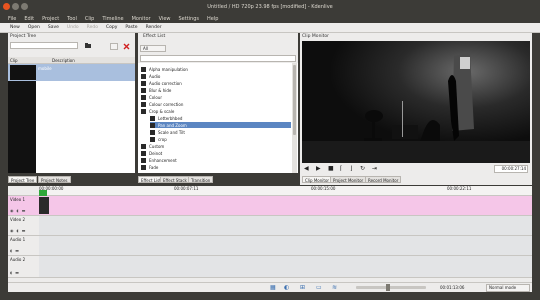 Image resolution: width=540 pixels, height=300 pixels. Describe the element at coordinates (319, 287) in the screenshot. I see `thumbnail-icon: ▭` at that location.